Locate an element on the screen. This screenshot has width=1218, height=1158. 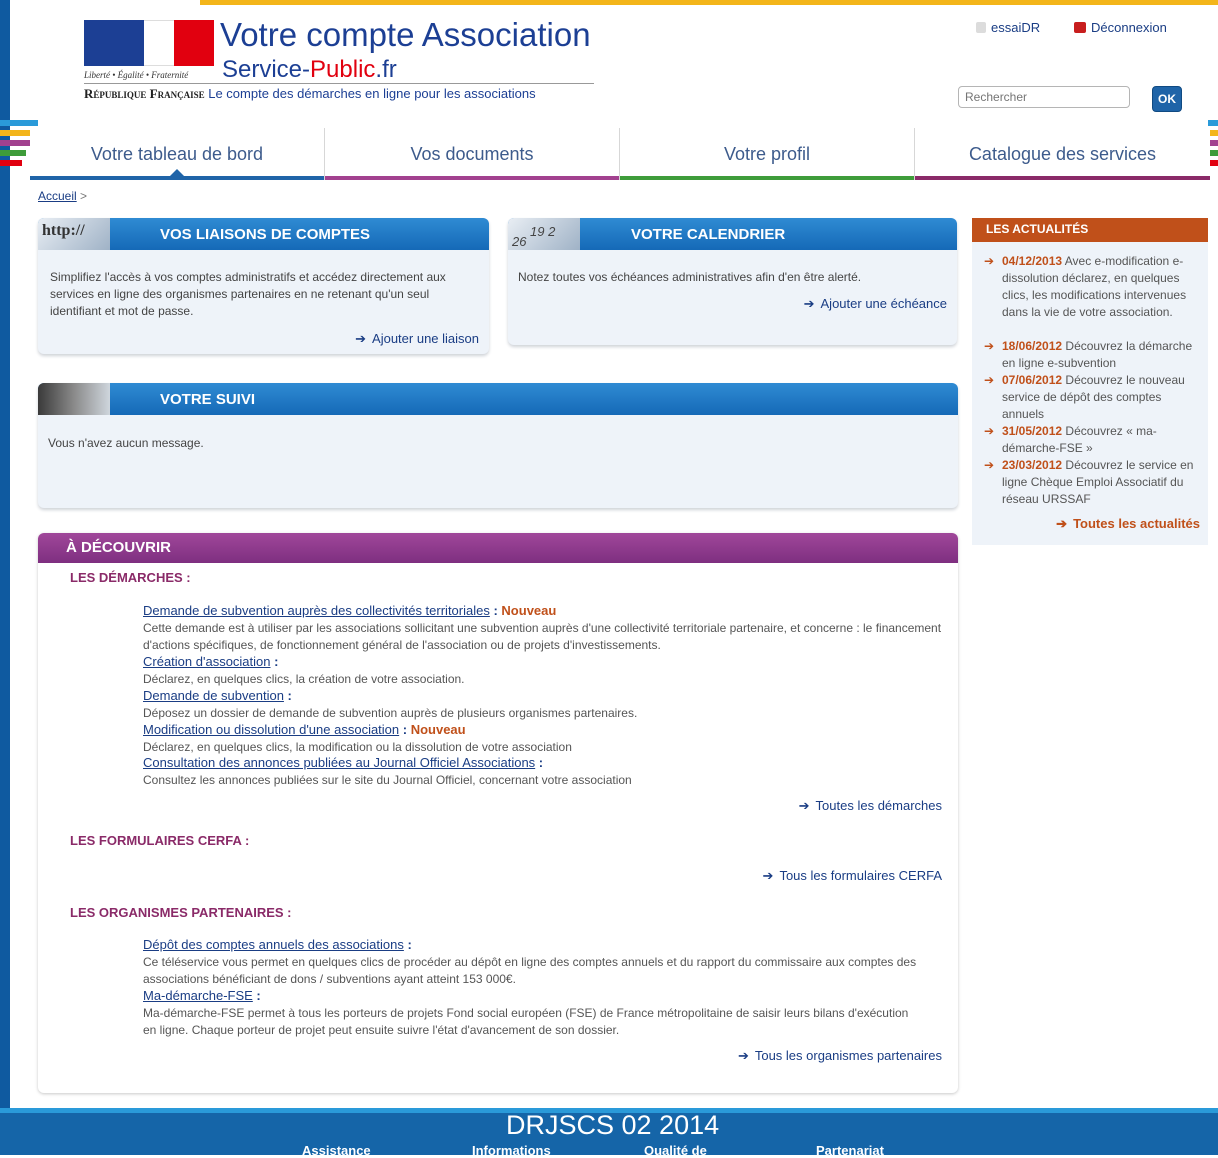
user-icon is located at coordinates (981, 27).